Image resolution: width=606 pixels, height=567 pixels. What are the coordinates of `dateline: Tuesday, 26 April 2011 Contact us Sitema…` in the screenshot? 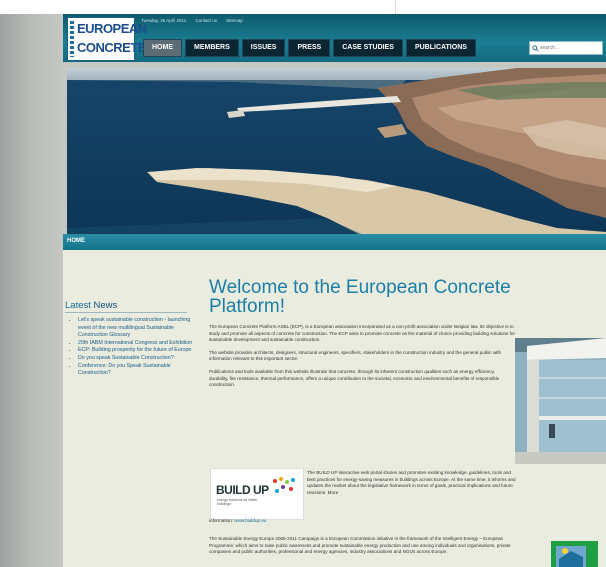 It's located at (196, 20).